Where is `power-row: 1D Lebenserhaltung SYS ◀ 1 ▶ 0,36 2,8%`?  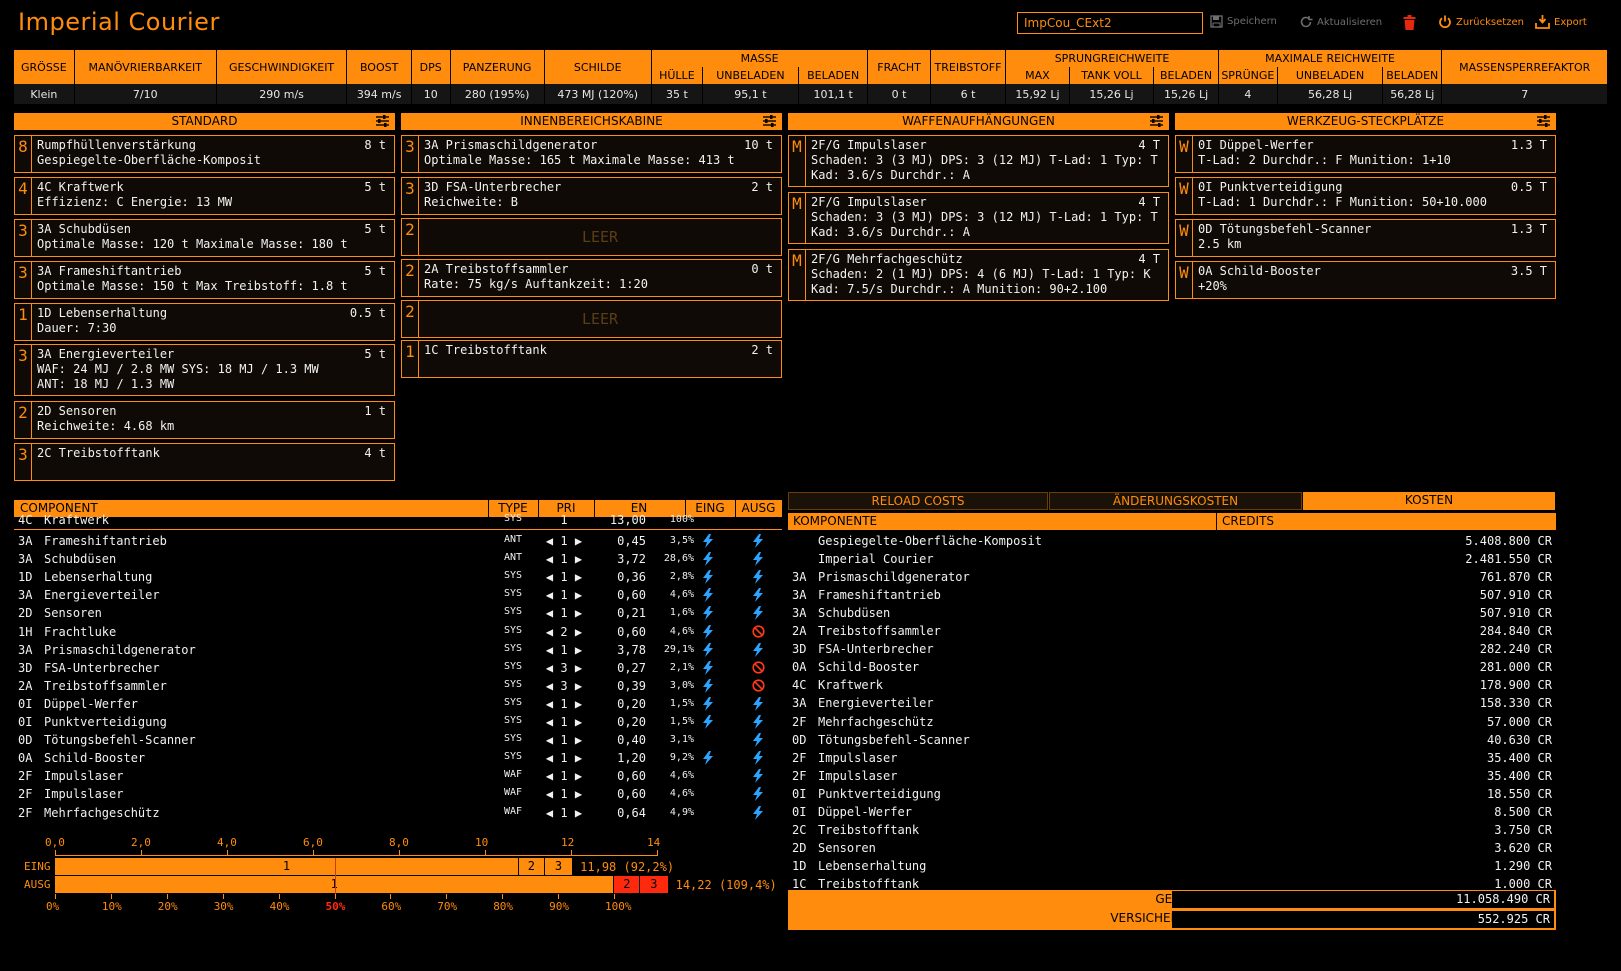
power-row: 1D Lebenserhaltung SYS ◀ 1 ▶ 0,36 2,8% is located at coordinates (398, 577).